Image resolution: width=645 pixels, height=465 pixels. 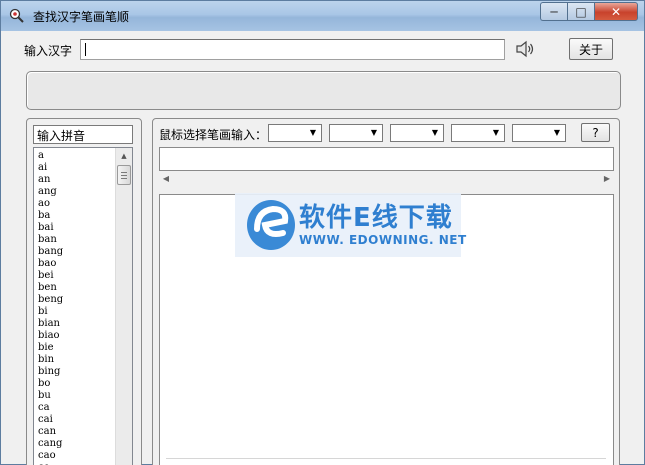 I want to click on stroke-select-2: ▼, so click(x=356, y=133).